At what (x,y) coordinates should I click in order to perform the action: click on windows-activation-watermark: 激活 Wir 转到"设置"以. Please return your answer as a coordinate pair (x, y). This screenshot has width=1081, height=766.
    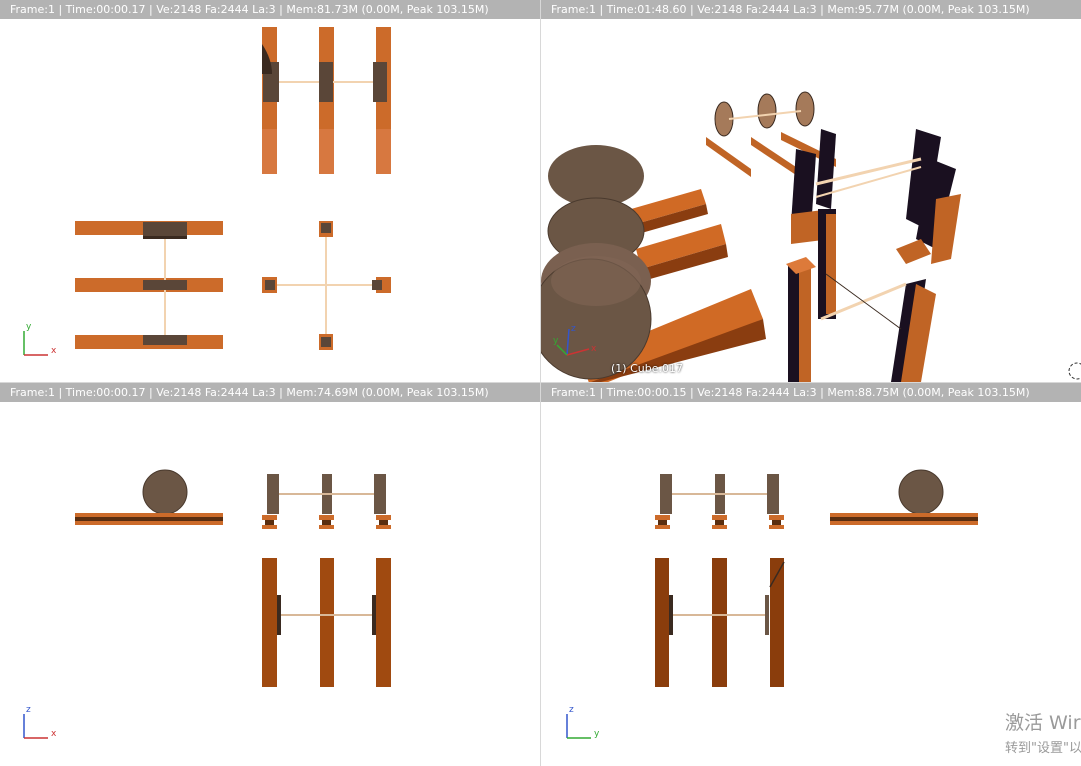
    Looking at the image, I should click on (1043, 734).